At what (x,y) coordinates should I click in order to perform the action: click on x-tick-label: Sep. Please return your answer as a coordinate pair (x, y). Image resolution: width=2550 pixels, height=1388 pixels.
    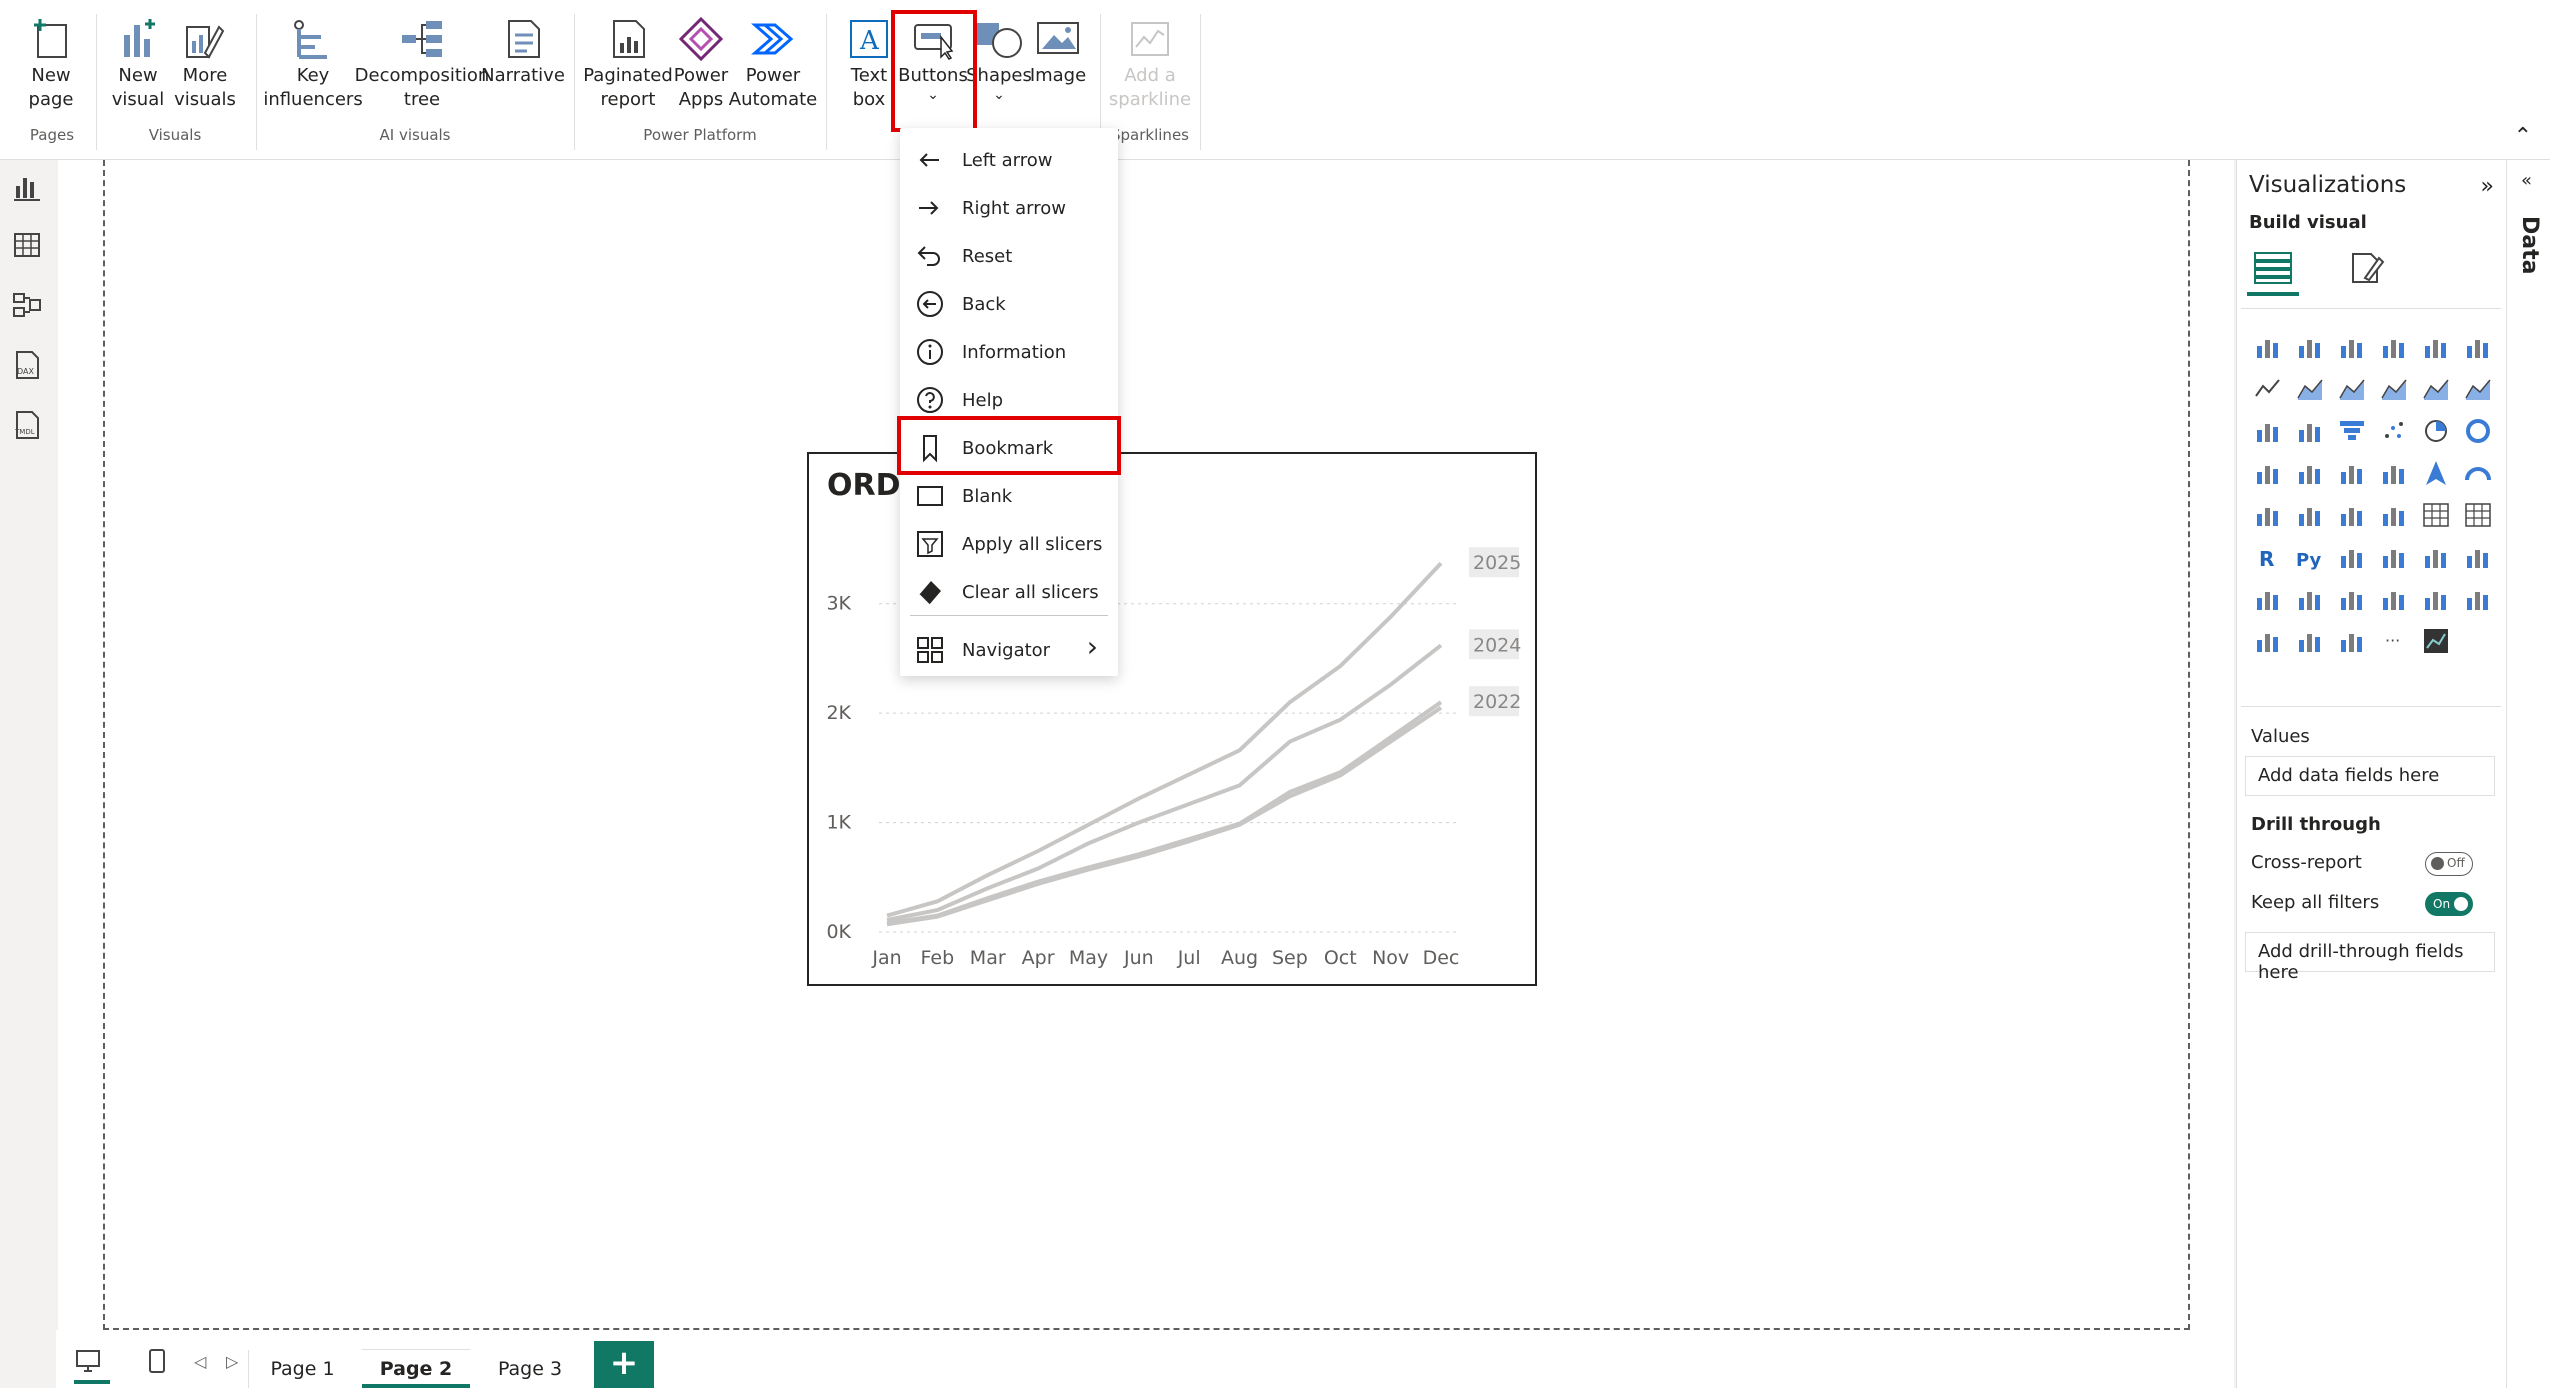
    Looking at the image, I should click on (1290, 958).